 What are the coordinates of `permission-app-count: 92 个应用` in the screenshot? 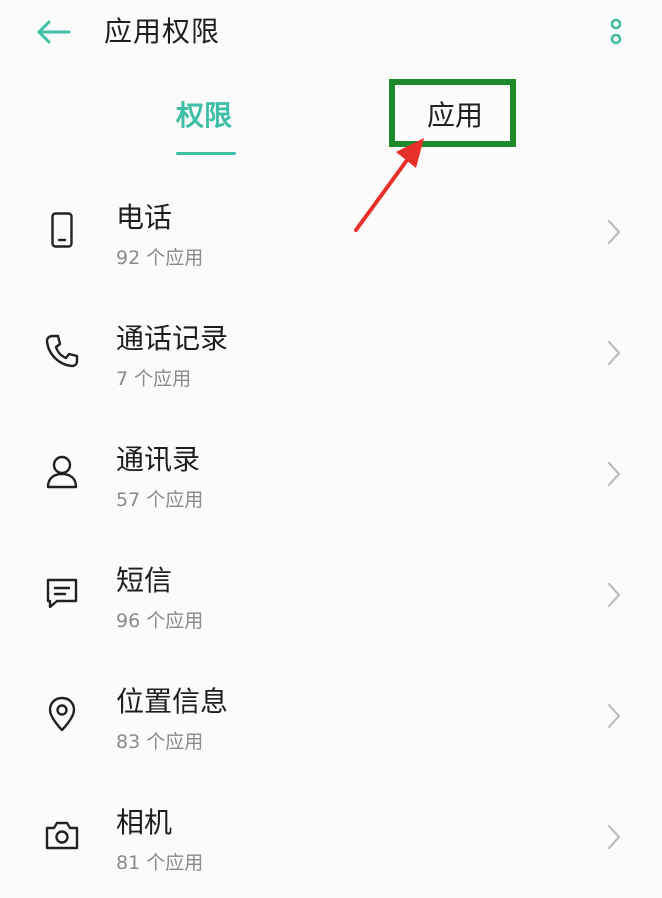 It's located at (160, 258).